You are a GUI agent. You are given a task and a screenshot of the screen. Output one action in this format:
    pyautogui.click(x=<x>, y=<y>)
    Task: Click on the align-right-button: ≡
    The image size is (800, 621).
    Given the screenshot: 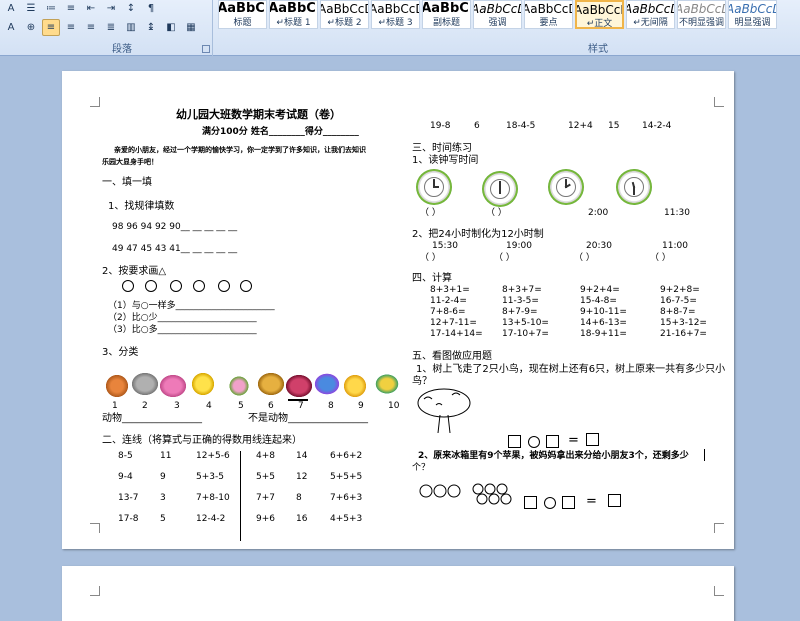 What is the action you would take?
    pyautogui.click(x=91, y=27)
    